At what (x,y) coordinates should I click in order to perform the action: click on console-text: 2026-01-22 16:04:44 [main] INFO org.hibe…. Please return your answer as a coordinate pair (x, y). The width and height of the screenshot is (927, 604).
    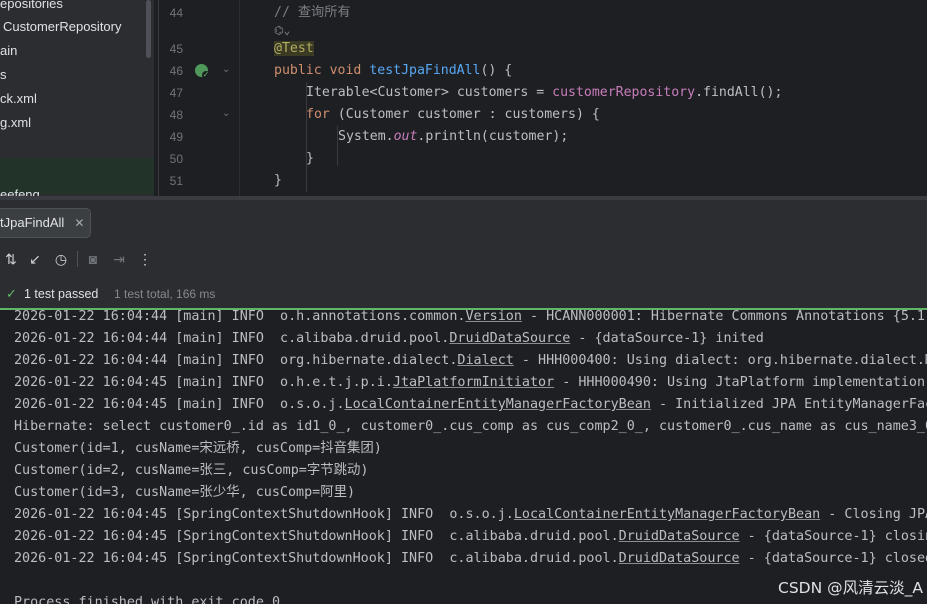
    Looking at the image, I should click on (236, 360).